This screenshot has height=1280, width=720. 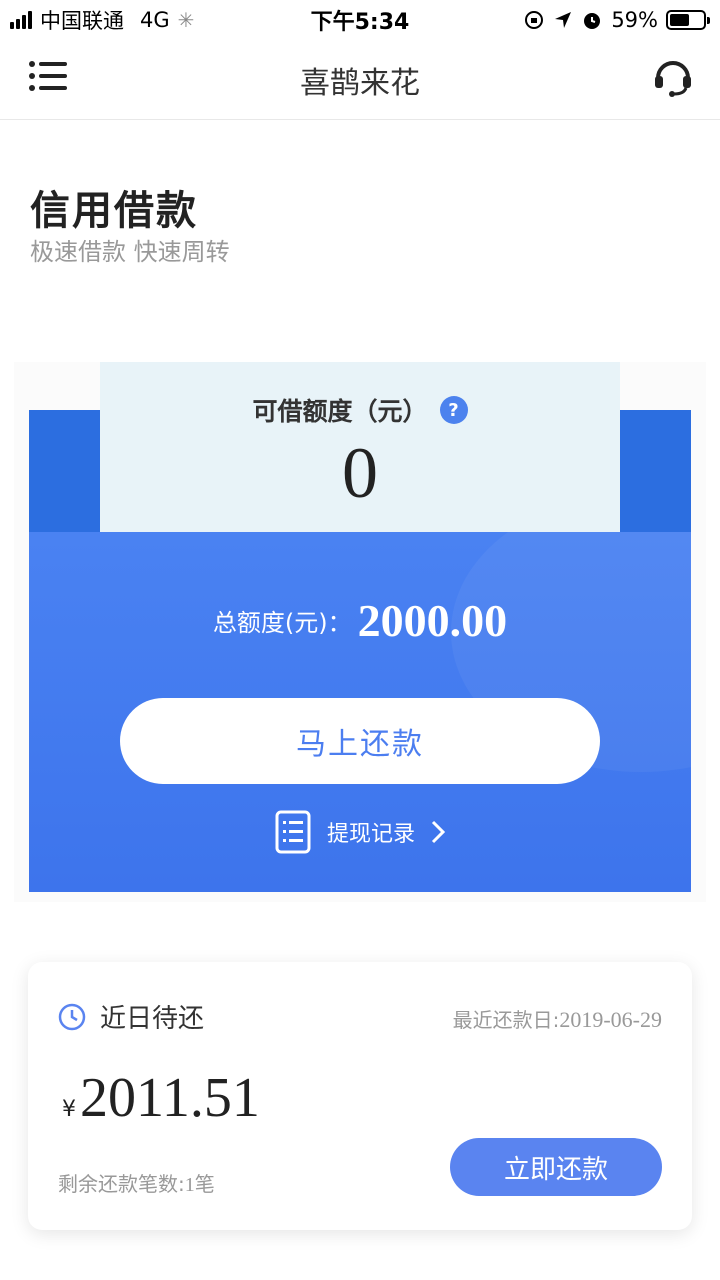 I want to click on available-credit-value: 0, so click(x=360, y=473).